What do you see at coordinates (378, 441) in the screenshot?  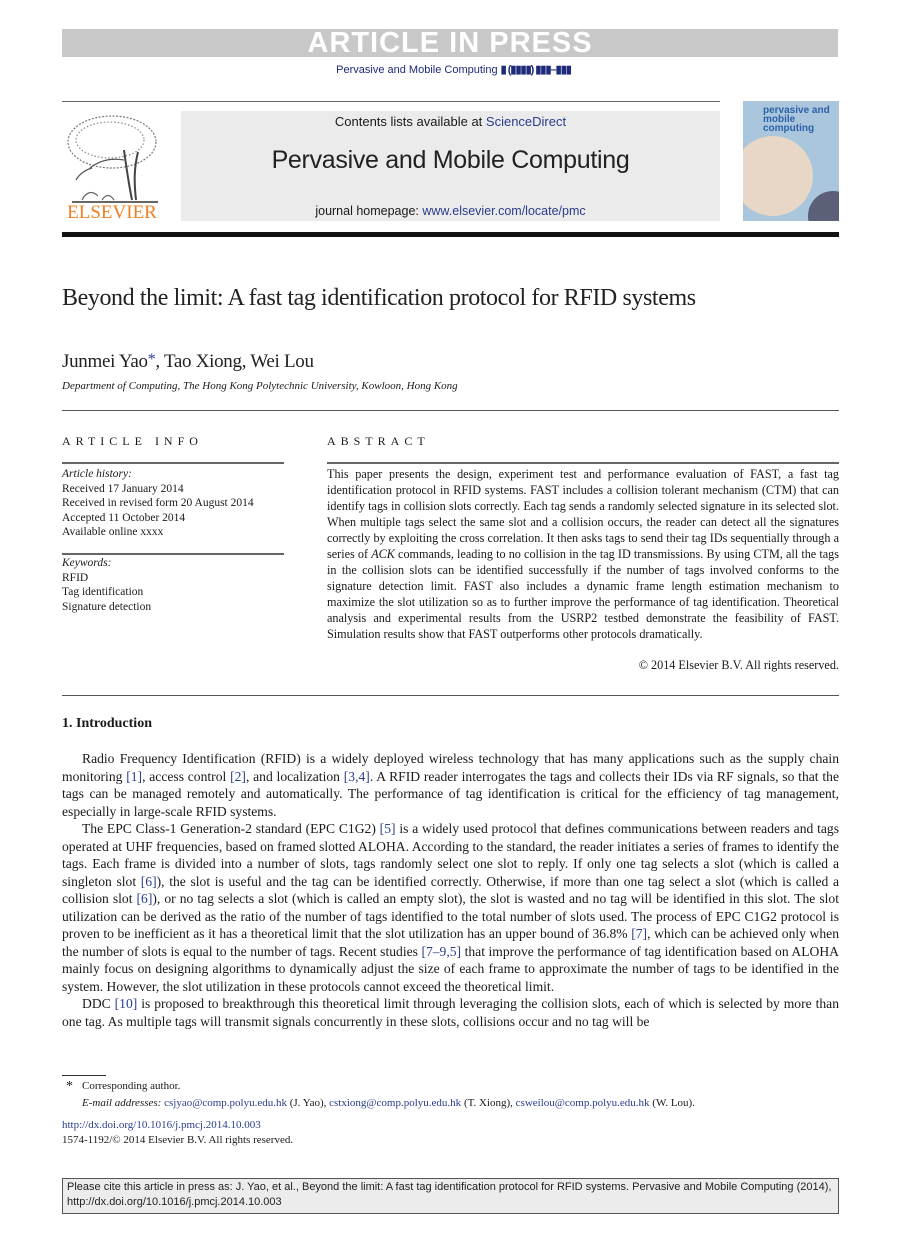 I see `abstract-heading: ABSTRACT` at bounding box center [378, 441].